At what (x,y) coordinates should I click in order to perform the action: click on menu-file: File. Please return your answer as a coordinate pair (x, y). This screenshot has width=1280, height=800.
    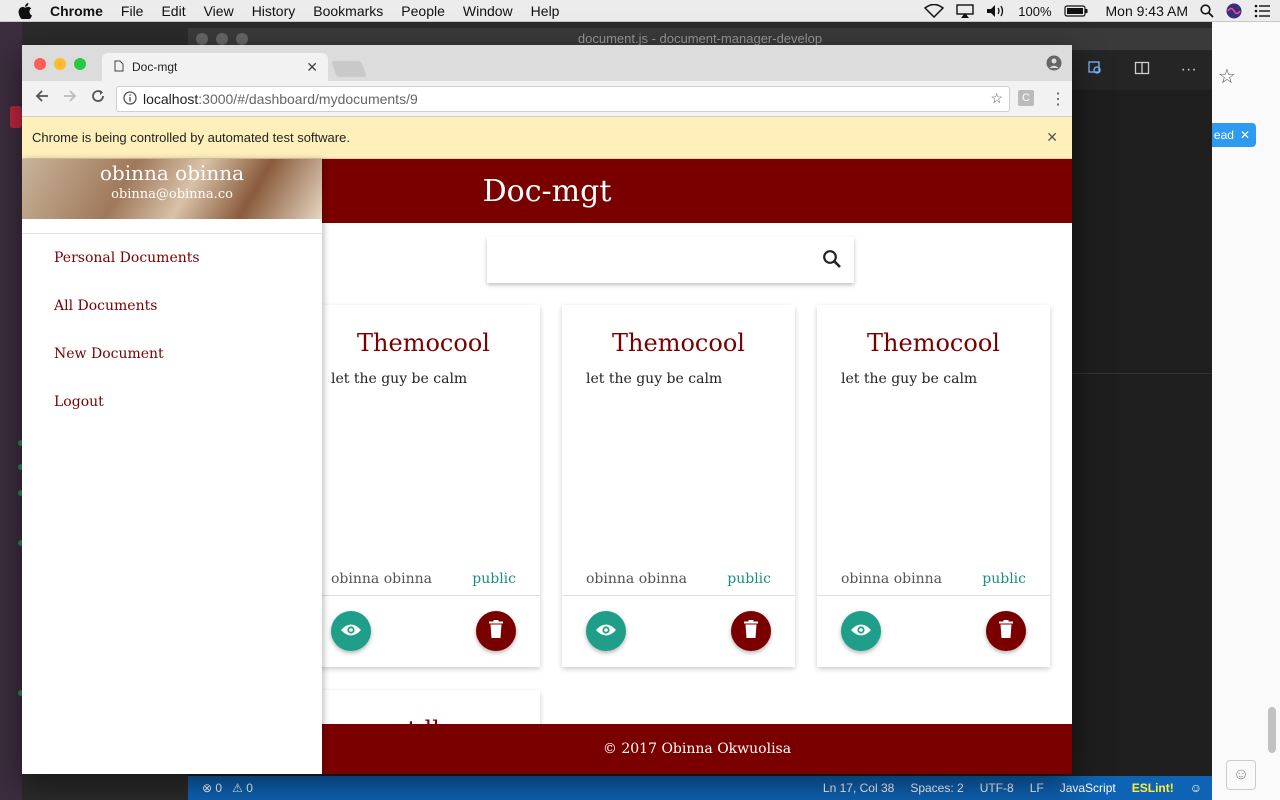
    Looking at the image, I should click on (132, 11).